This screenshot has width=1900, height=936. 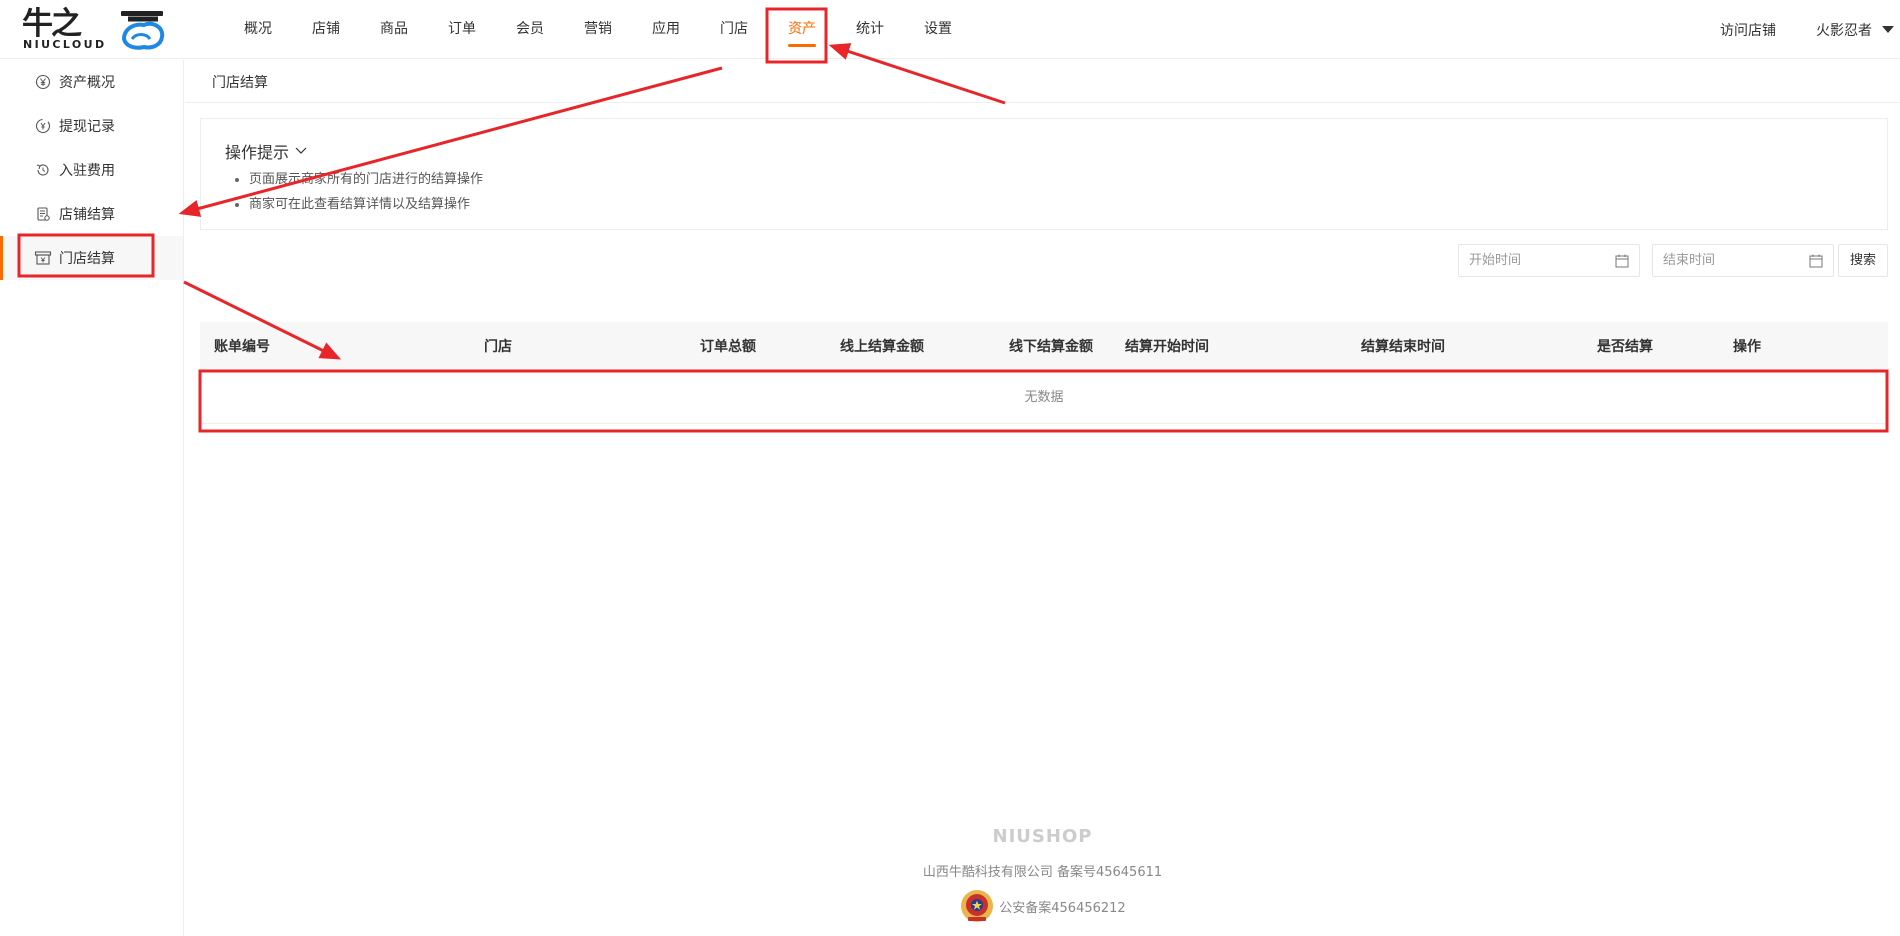 I want to click on sidebar-item-withdraw-records: 提现记录, so click(x=91, y=126).